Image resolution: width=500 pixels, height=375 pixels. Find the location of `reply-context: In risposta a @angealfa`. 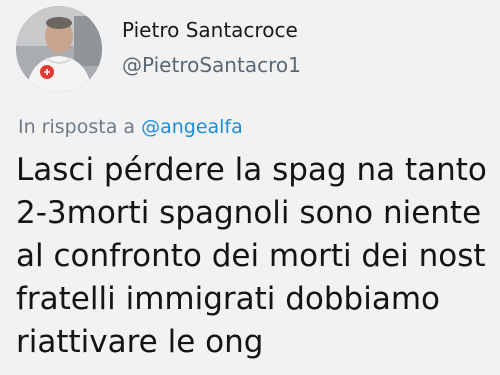

reply-context: In risposta a @angealfa is located at coordinates (130, 127).